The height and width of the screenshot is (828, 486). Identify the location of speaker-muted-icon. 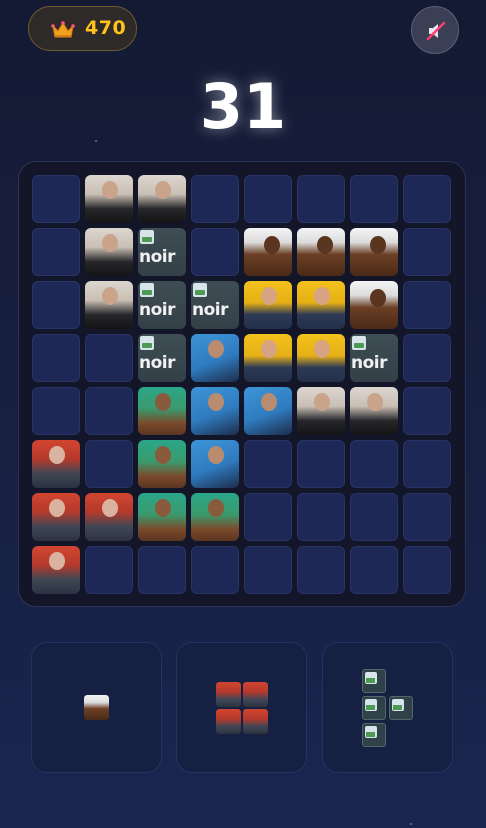
(436, 31).